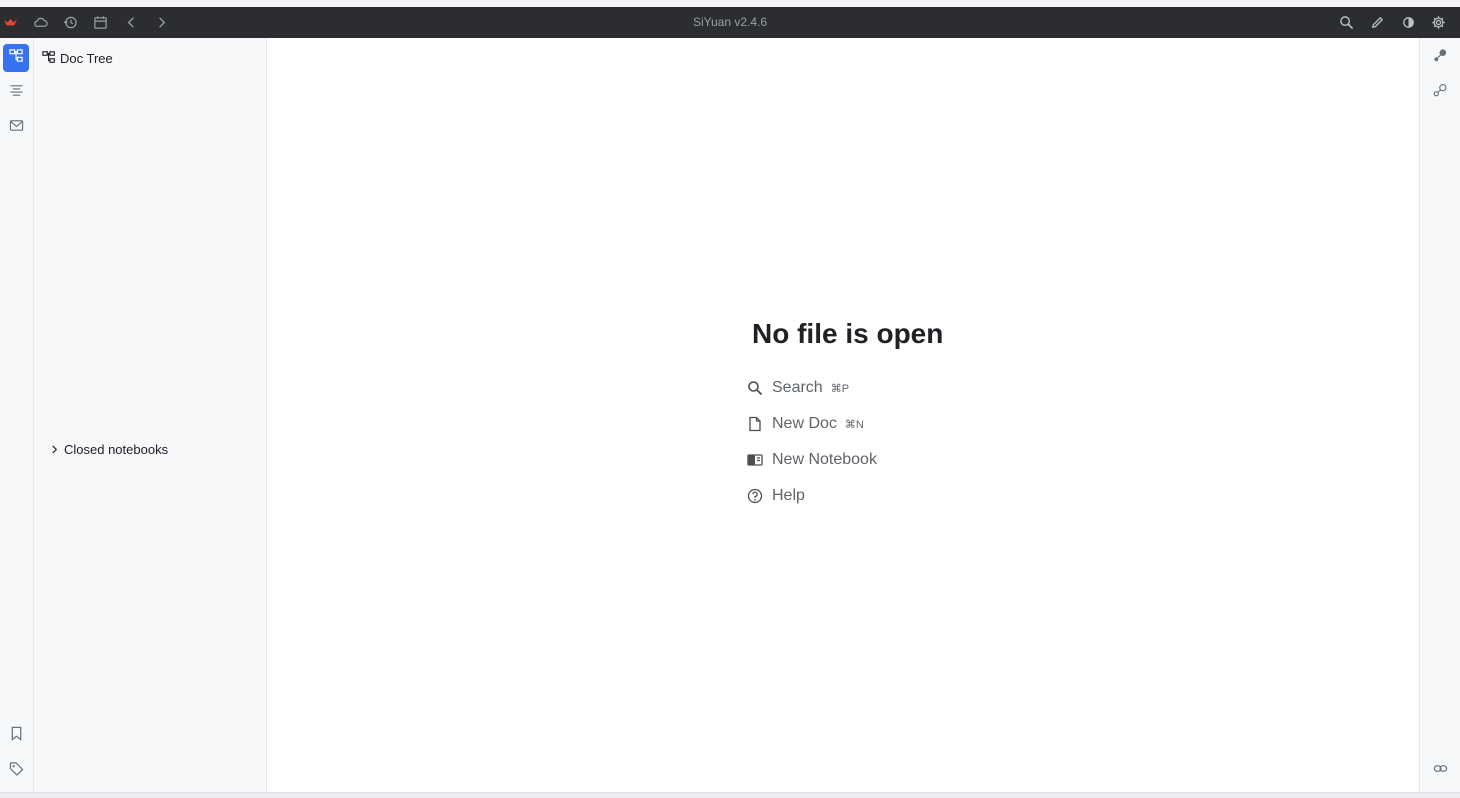  I want to click on backlink-icon, so click(1440, 771).